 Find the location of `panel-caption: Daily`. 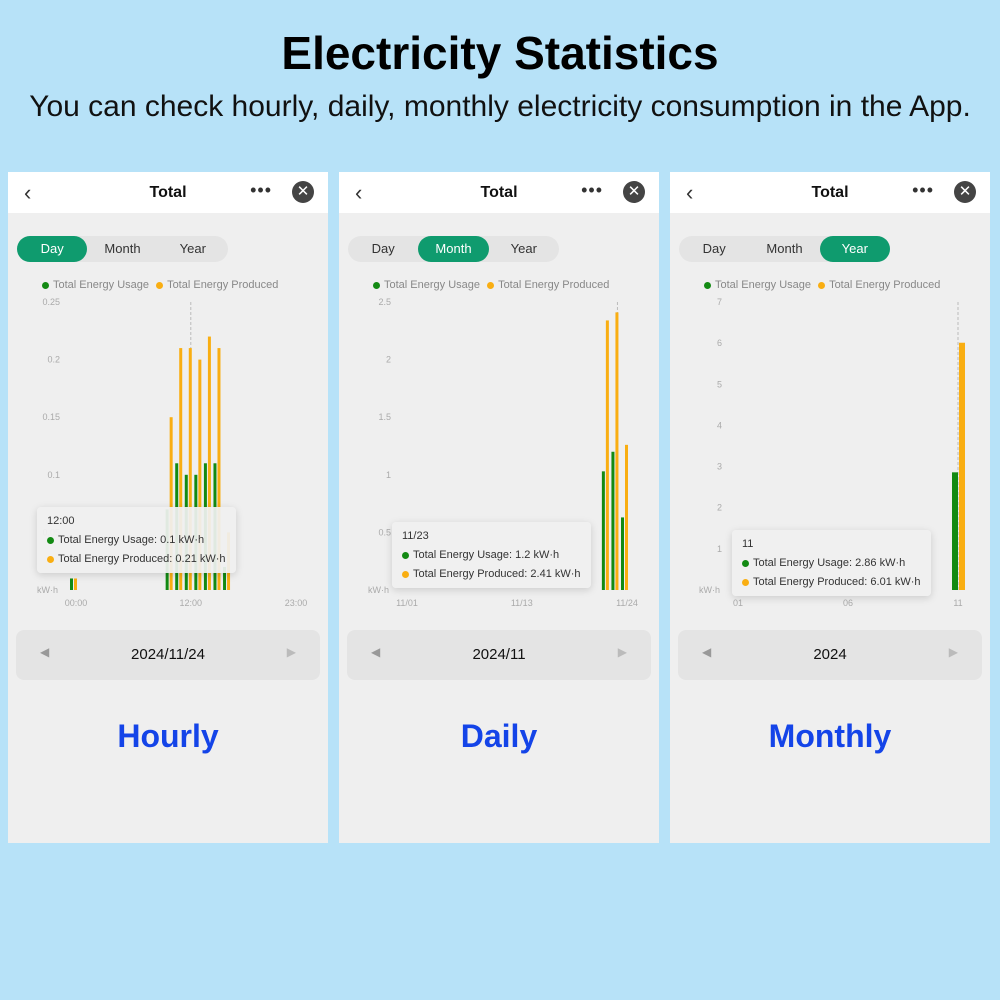

panel-caption: Daily is located at coordinates (499, 736).